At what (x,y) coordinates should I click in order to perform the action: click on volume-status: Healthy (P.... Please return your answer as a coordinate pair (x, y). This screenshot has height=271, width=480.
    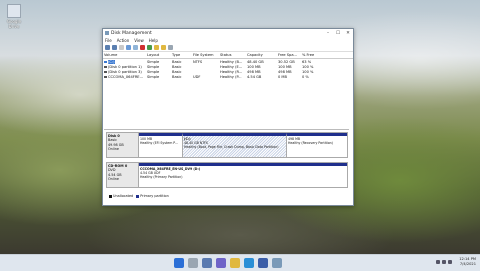
    Looking at the image, I should click on (231, 76).